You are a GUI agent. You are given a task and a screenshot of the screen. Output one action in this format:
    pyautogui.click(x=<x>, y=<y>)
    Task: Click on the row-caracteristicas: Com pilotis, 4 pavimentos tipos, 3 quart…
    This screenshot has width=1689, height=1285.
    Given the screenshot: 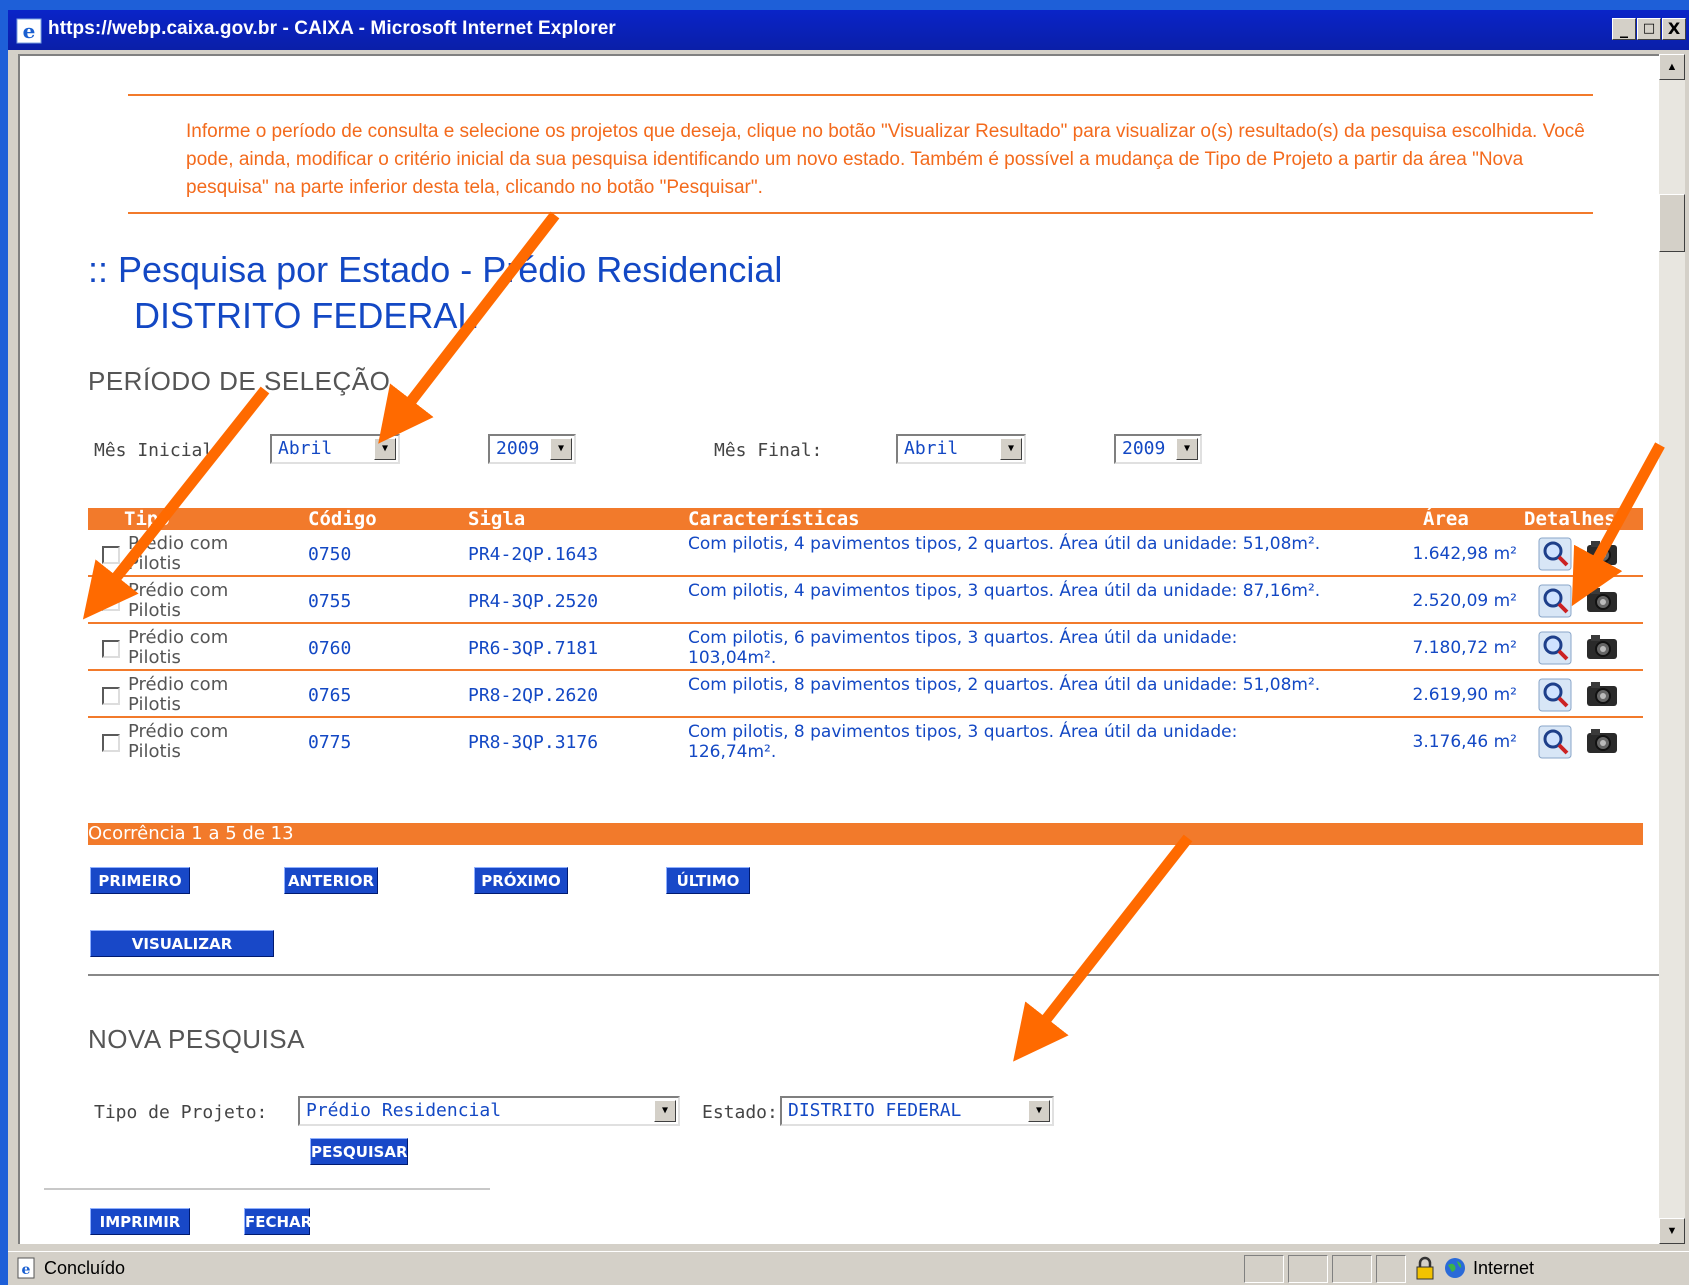 What is the action you would take?
    pyautogui.click(x=1008, y=591)
    